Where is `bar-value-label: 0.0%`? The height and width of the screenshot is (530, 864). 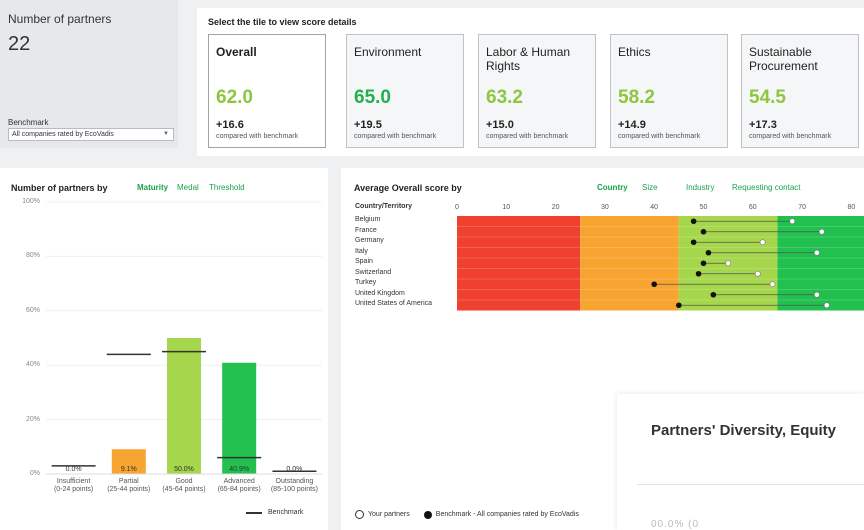 bar-value-label: 0.0% is located at coordinates (74, 469).